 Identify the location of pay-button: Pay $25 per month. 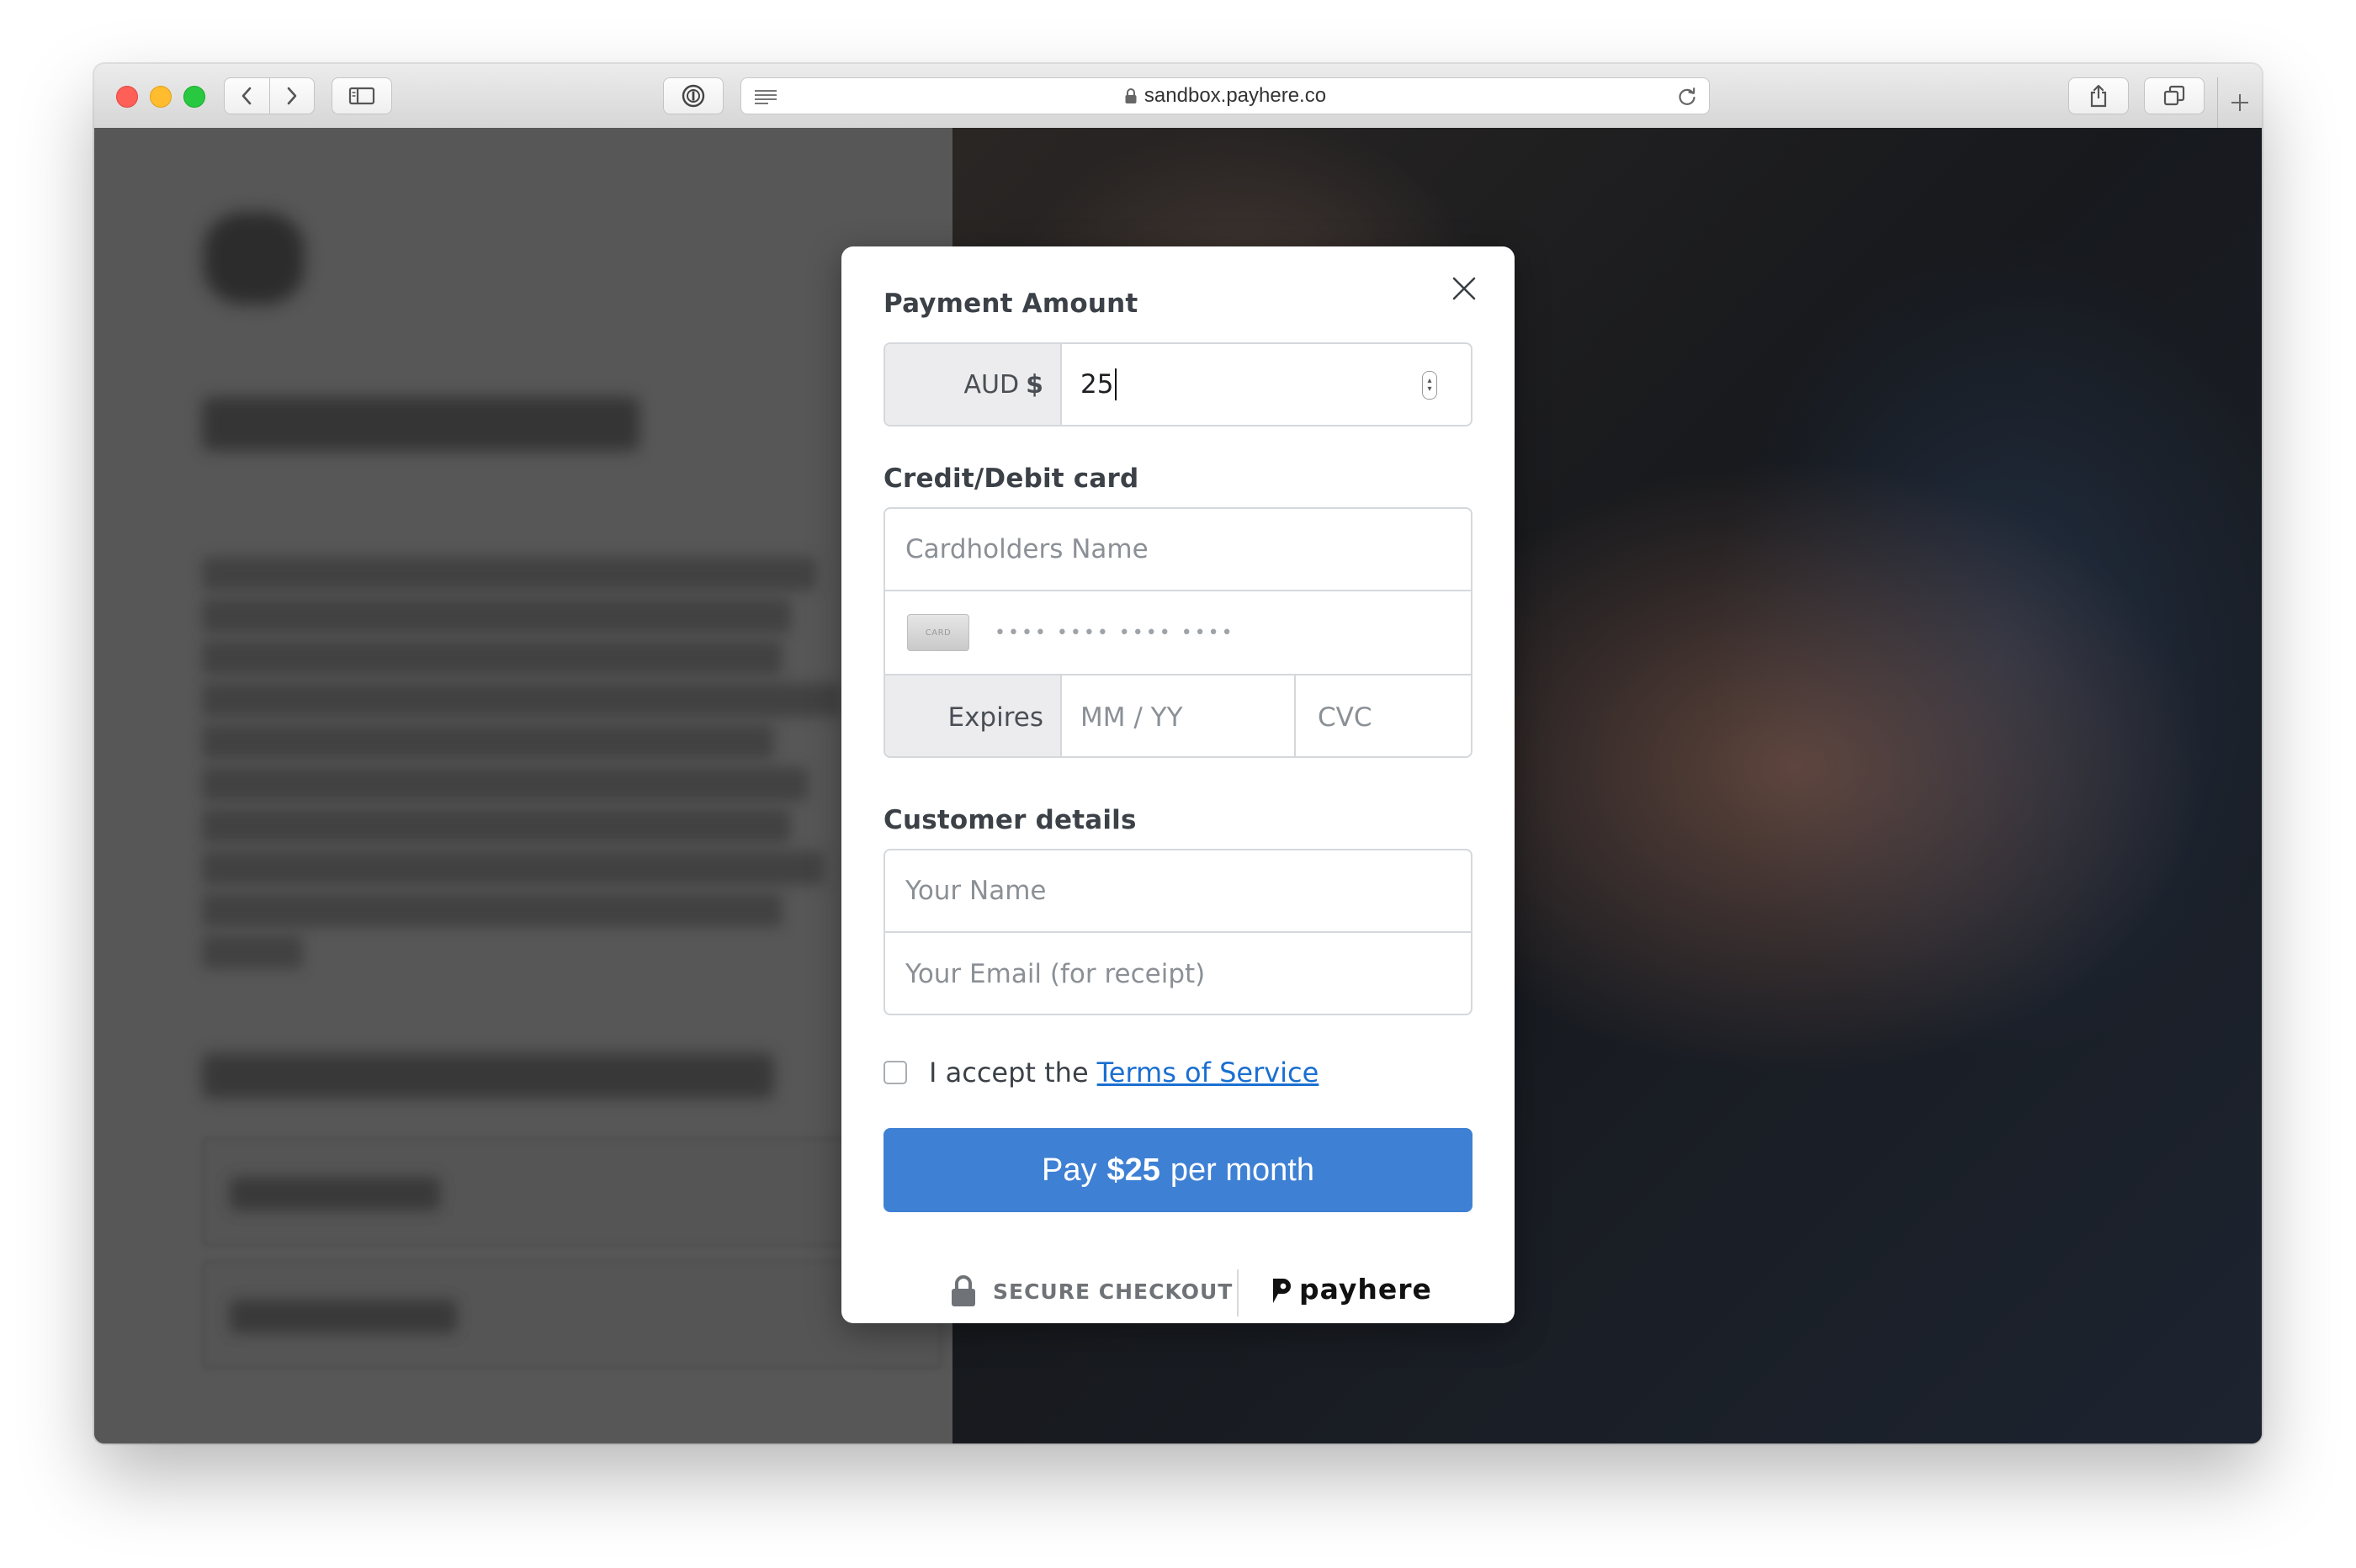
(1178, 1170).